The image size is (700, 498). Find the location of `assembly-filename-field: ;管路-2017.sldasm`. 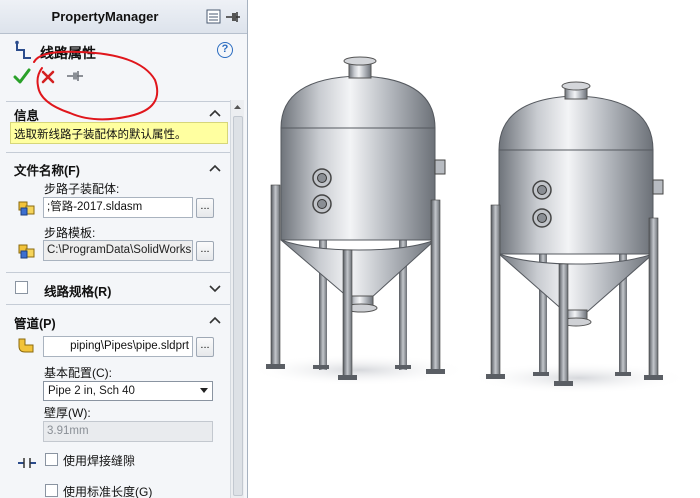

assembly-filename-field: ;管路-2017.sldasm is located at coordinates (118, 207).